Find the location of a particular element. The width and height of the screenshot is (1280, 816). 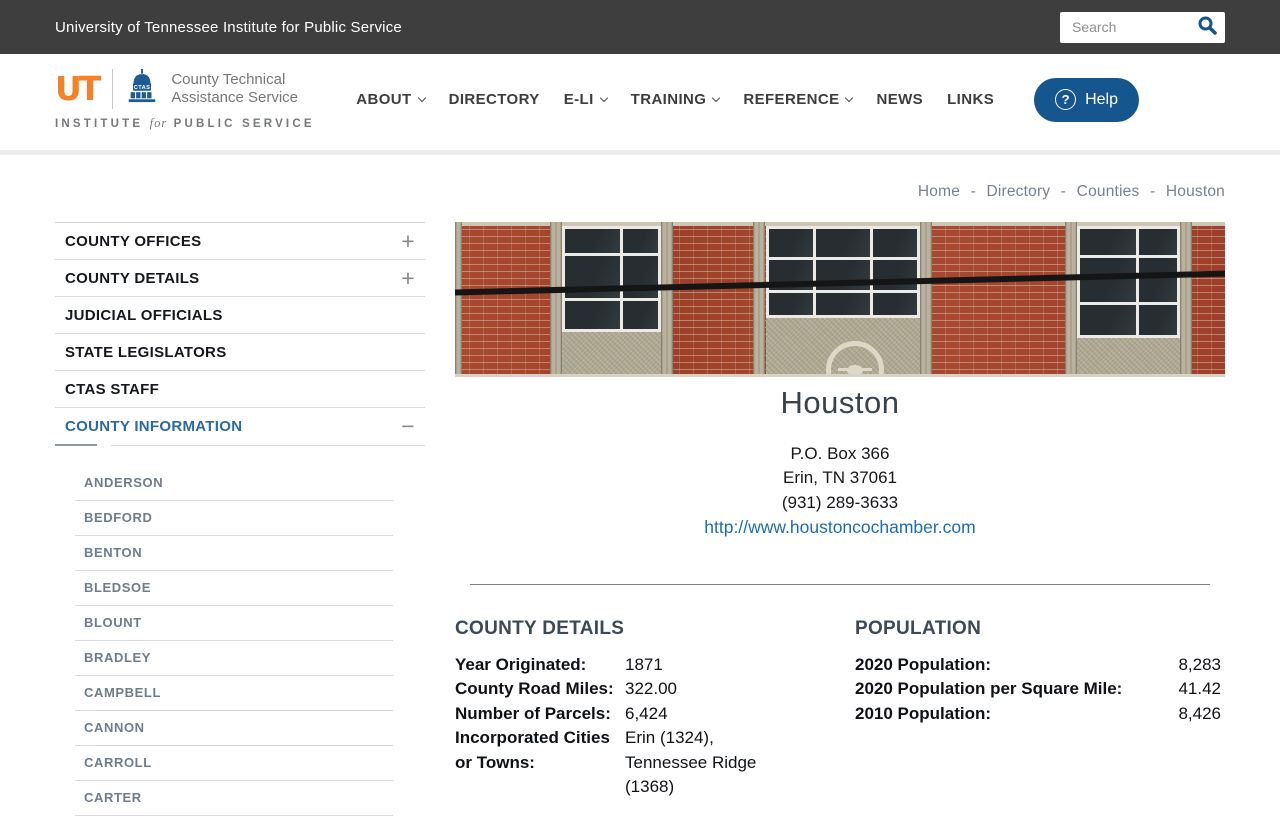

detail-label: County Road Miles: is located at coordinates (534, 689).